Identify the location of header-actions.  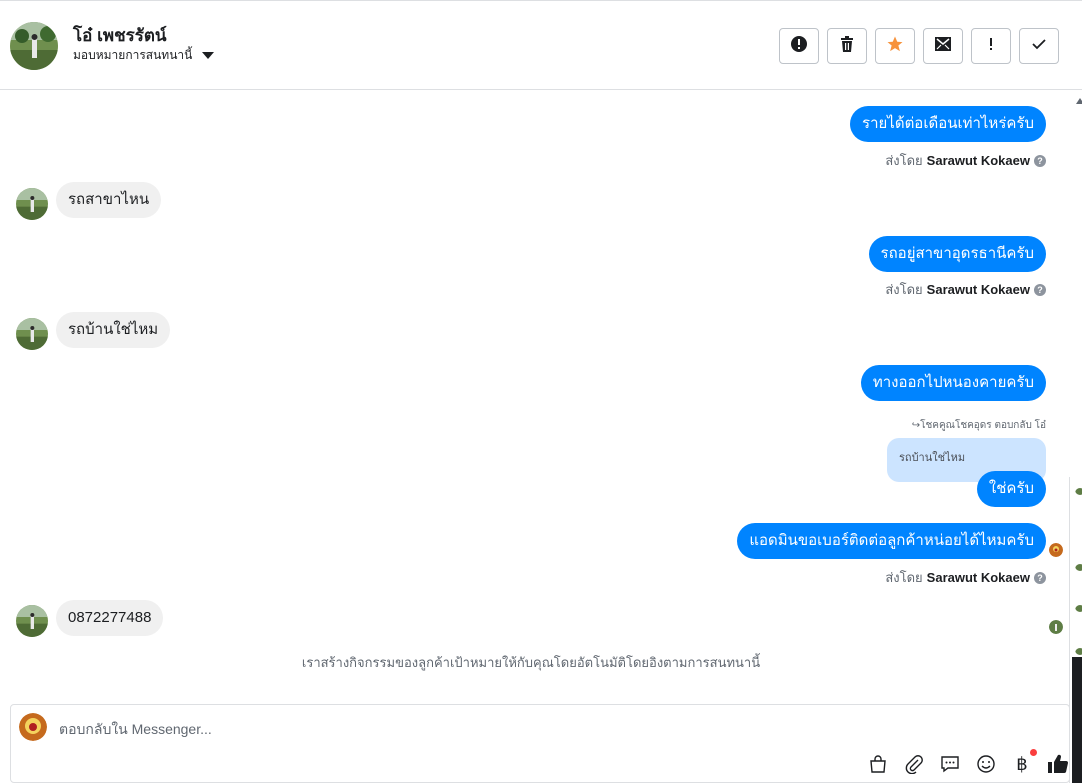
(919, 46).